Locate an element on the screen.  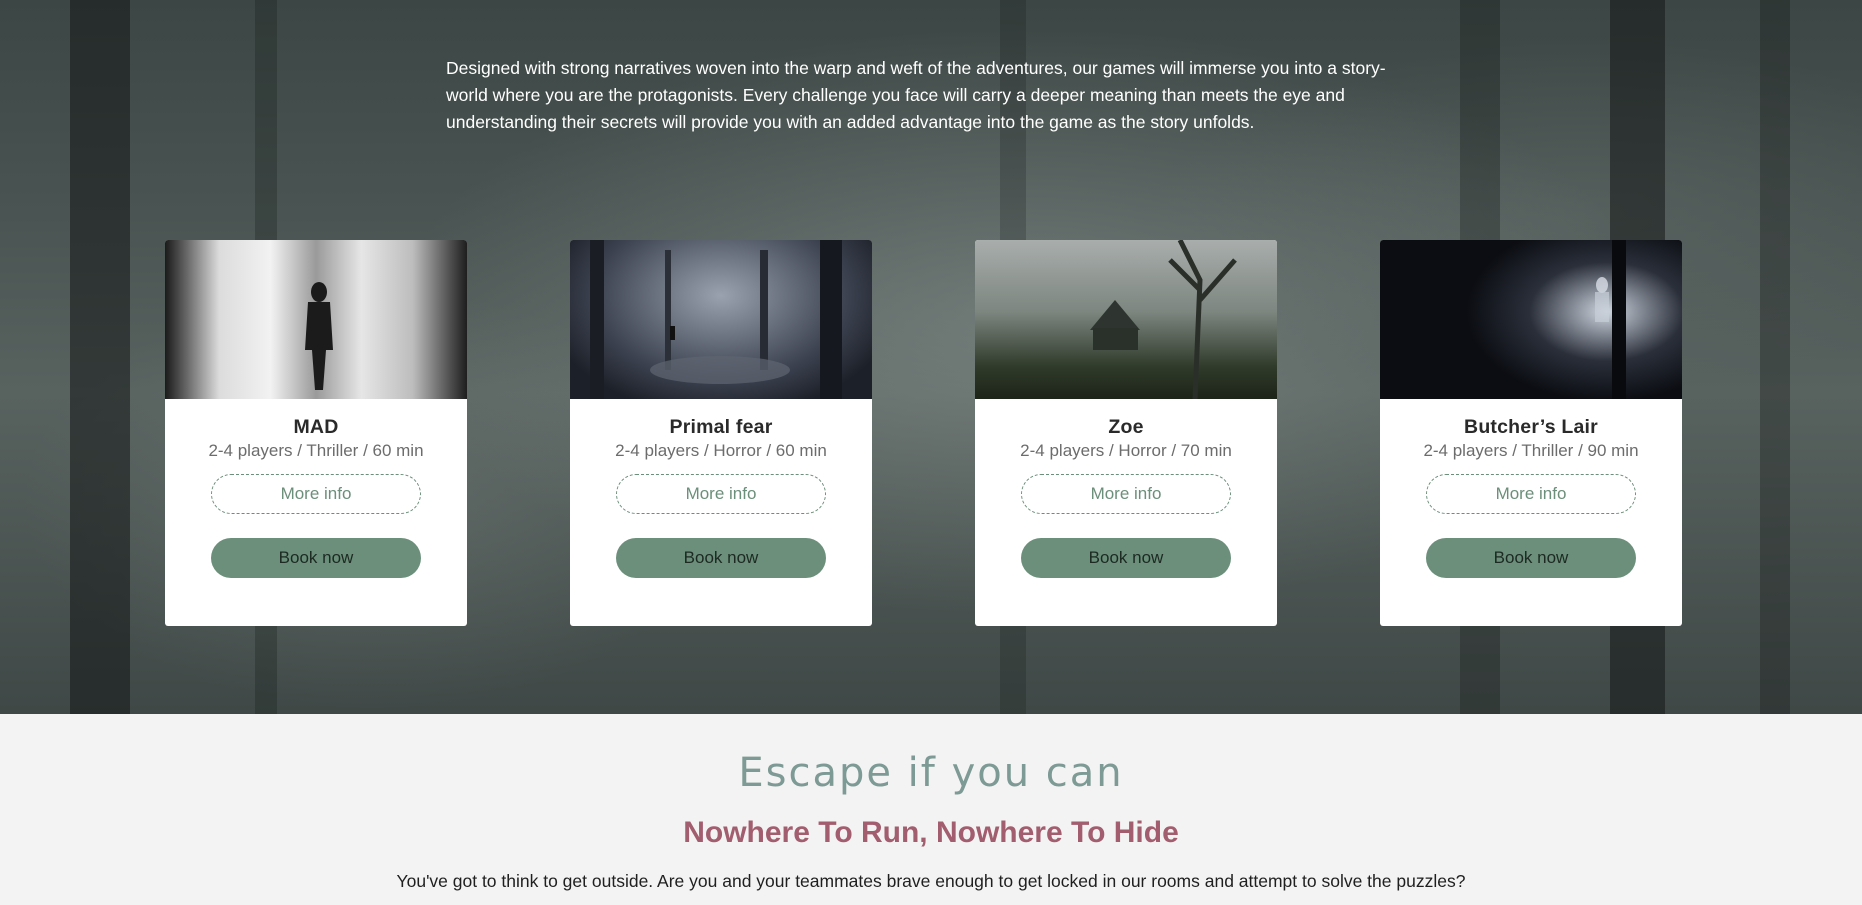
game-meta: 2-4 players / Horror / 60 min is located at coordinates (721, 450).